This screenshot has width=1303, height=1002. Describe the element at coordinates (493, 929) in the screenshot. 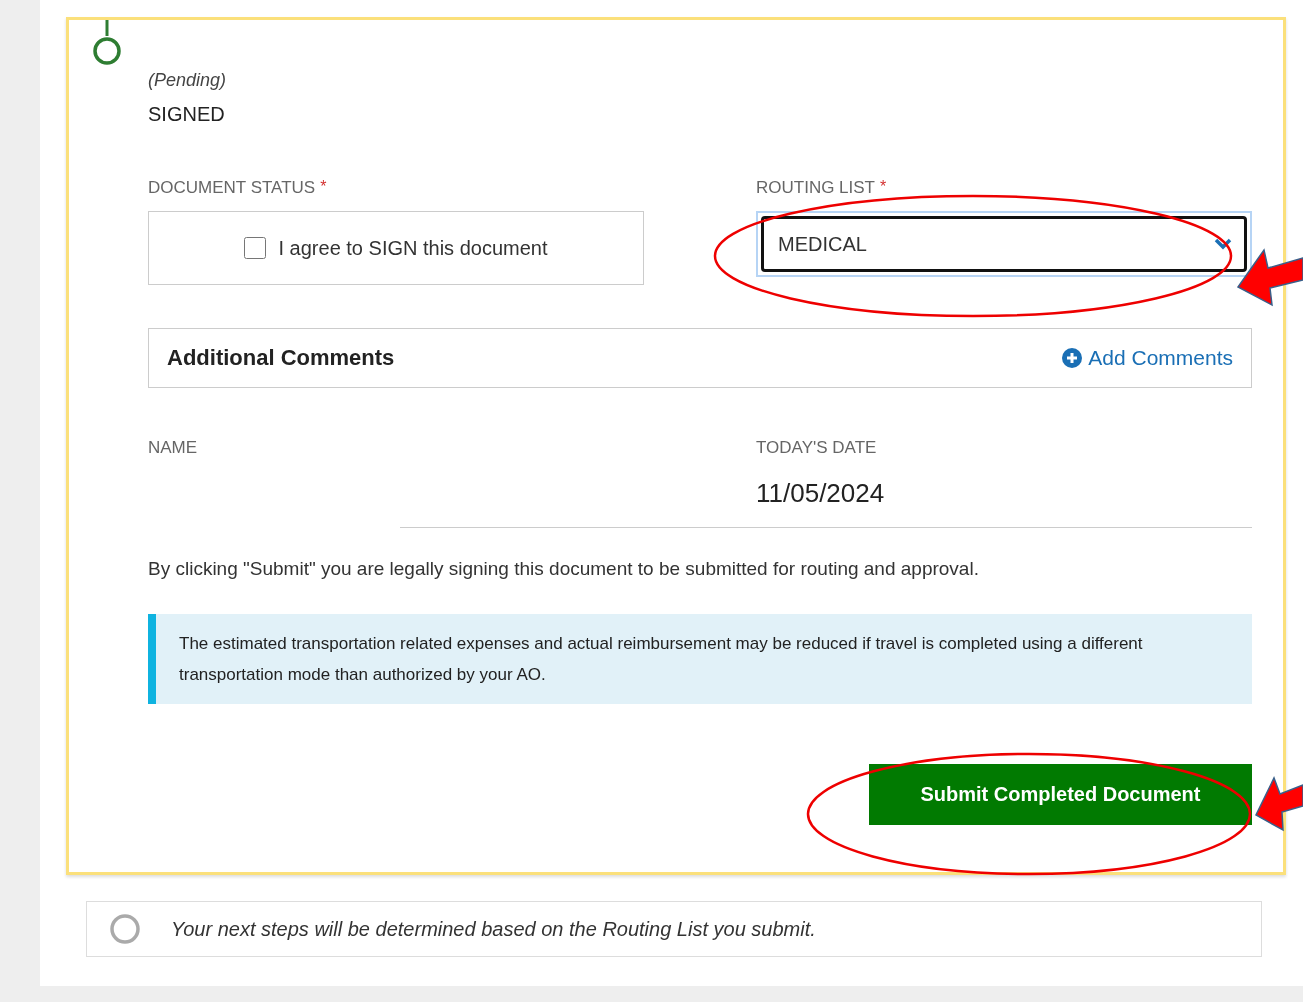

I see `next-step-text: Your next steps will be determined based on the Routing List you submit.` at that location.